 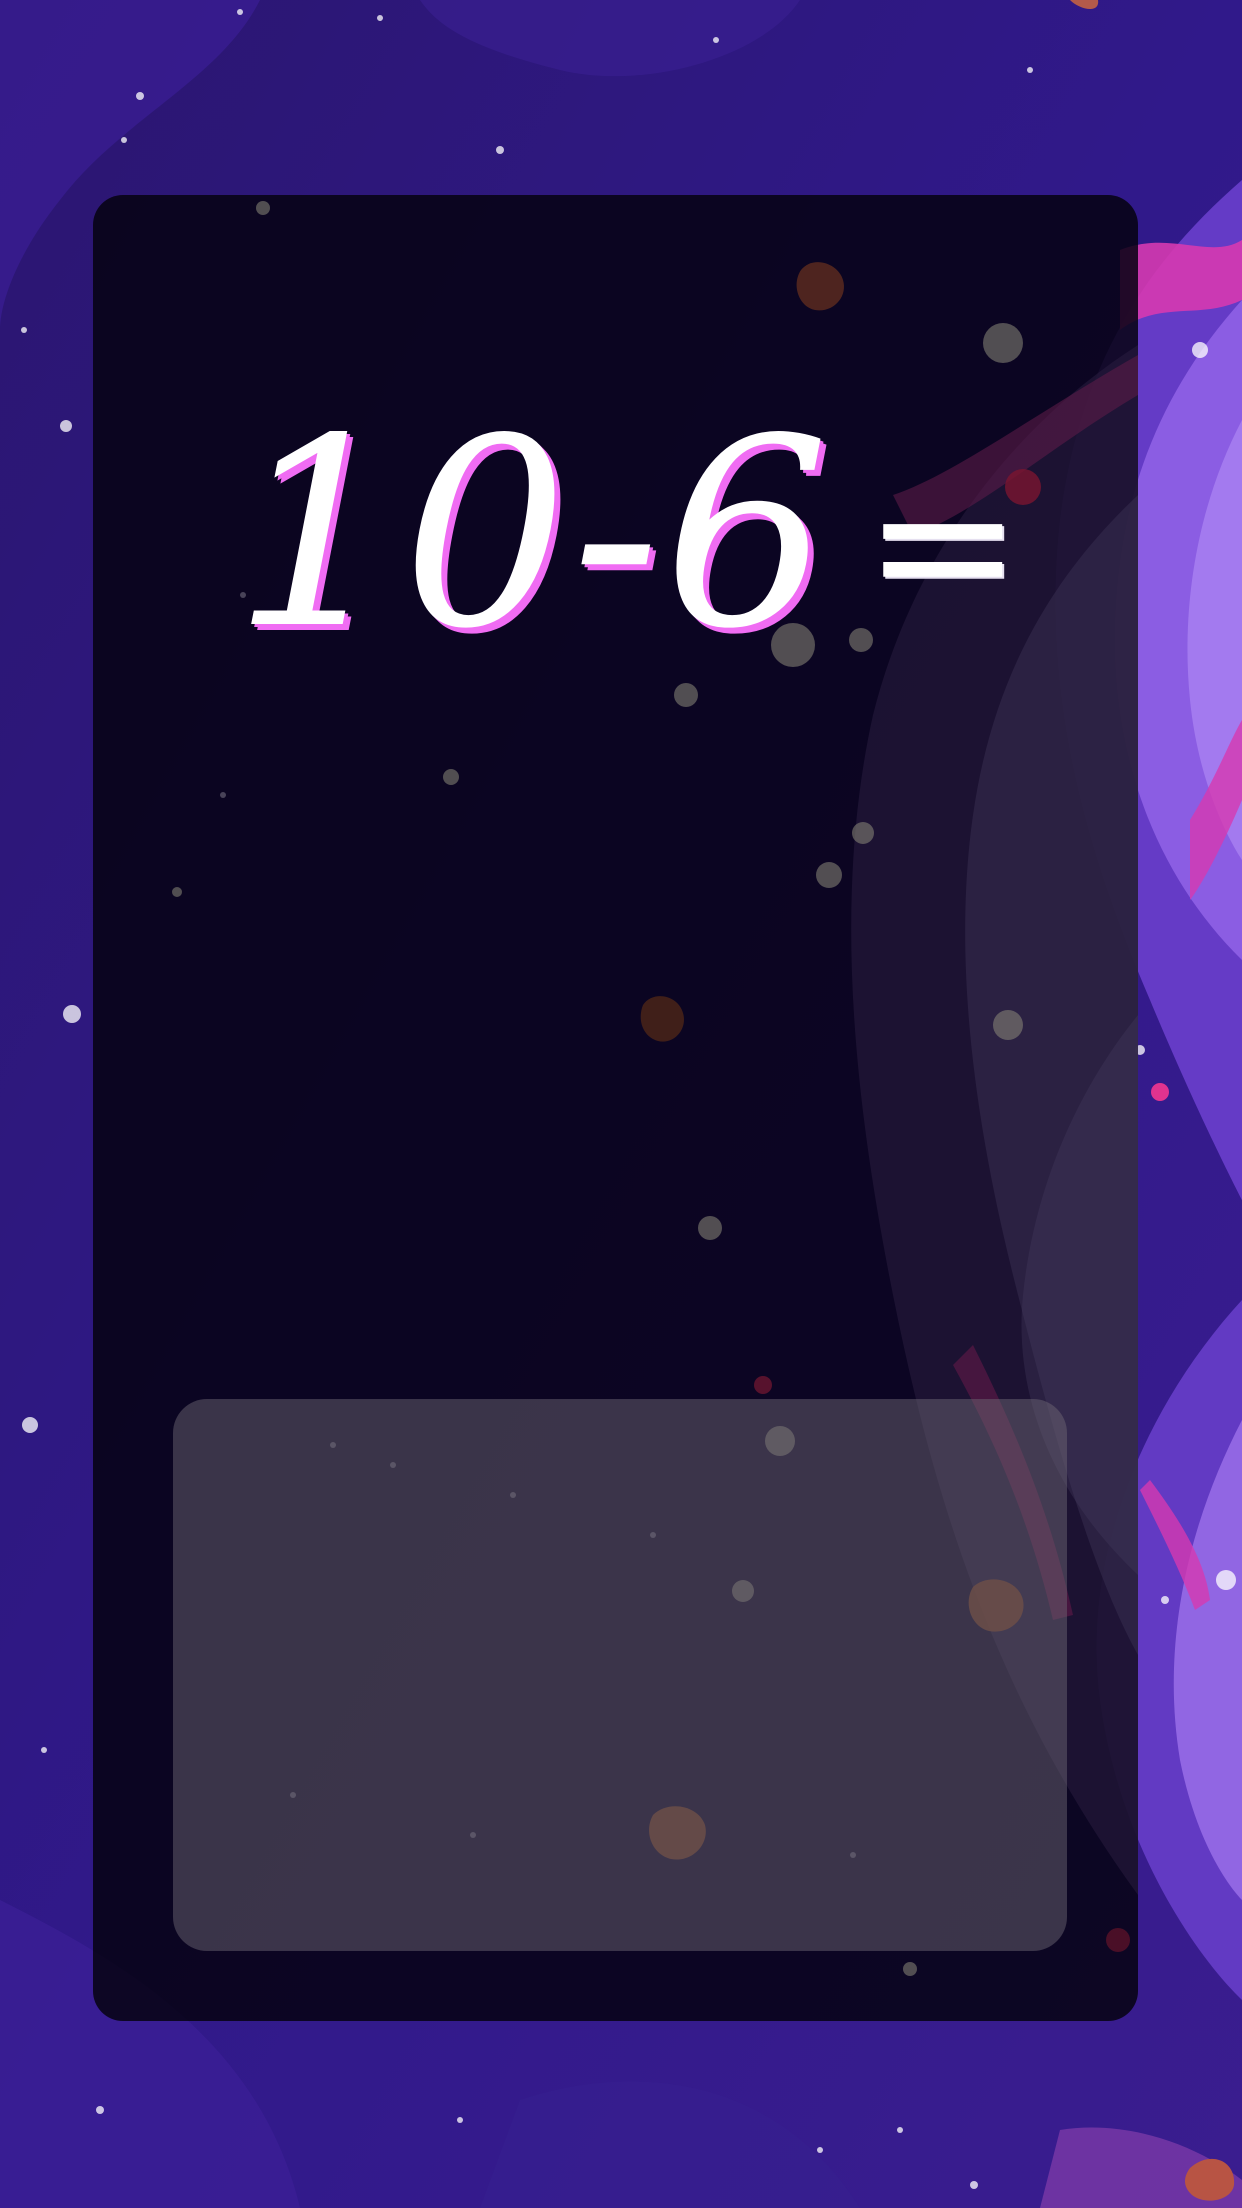 I want to click on equation-operator: -, so click(x=617, y=535).